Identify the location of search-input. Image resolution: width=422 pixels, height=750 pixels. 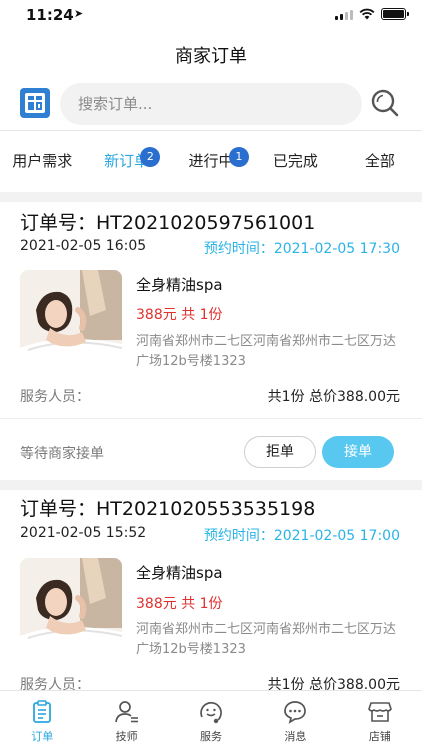
(211, 104).